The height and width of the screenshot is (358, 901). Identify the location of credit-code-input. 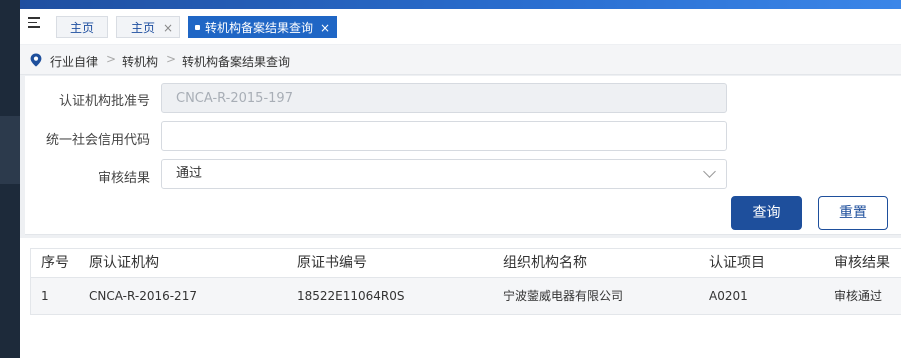
(444, 136).